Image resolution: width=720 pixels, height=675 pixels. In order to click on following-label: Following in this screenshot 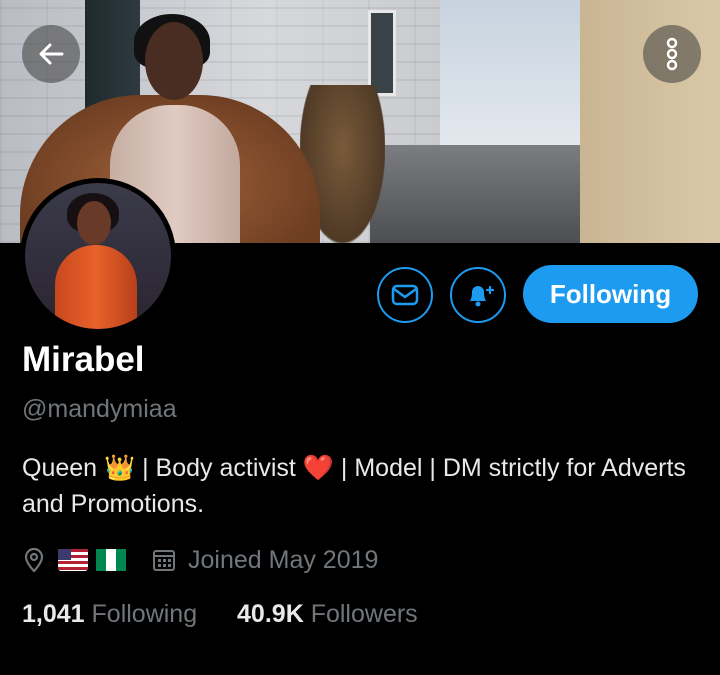, I will do `click(144, 614)`.